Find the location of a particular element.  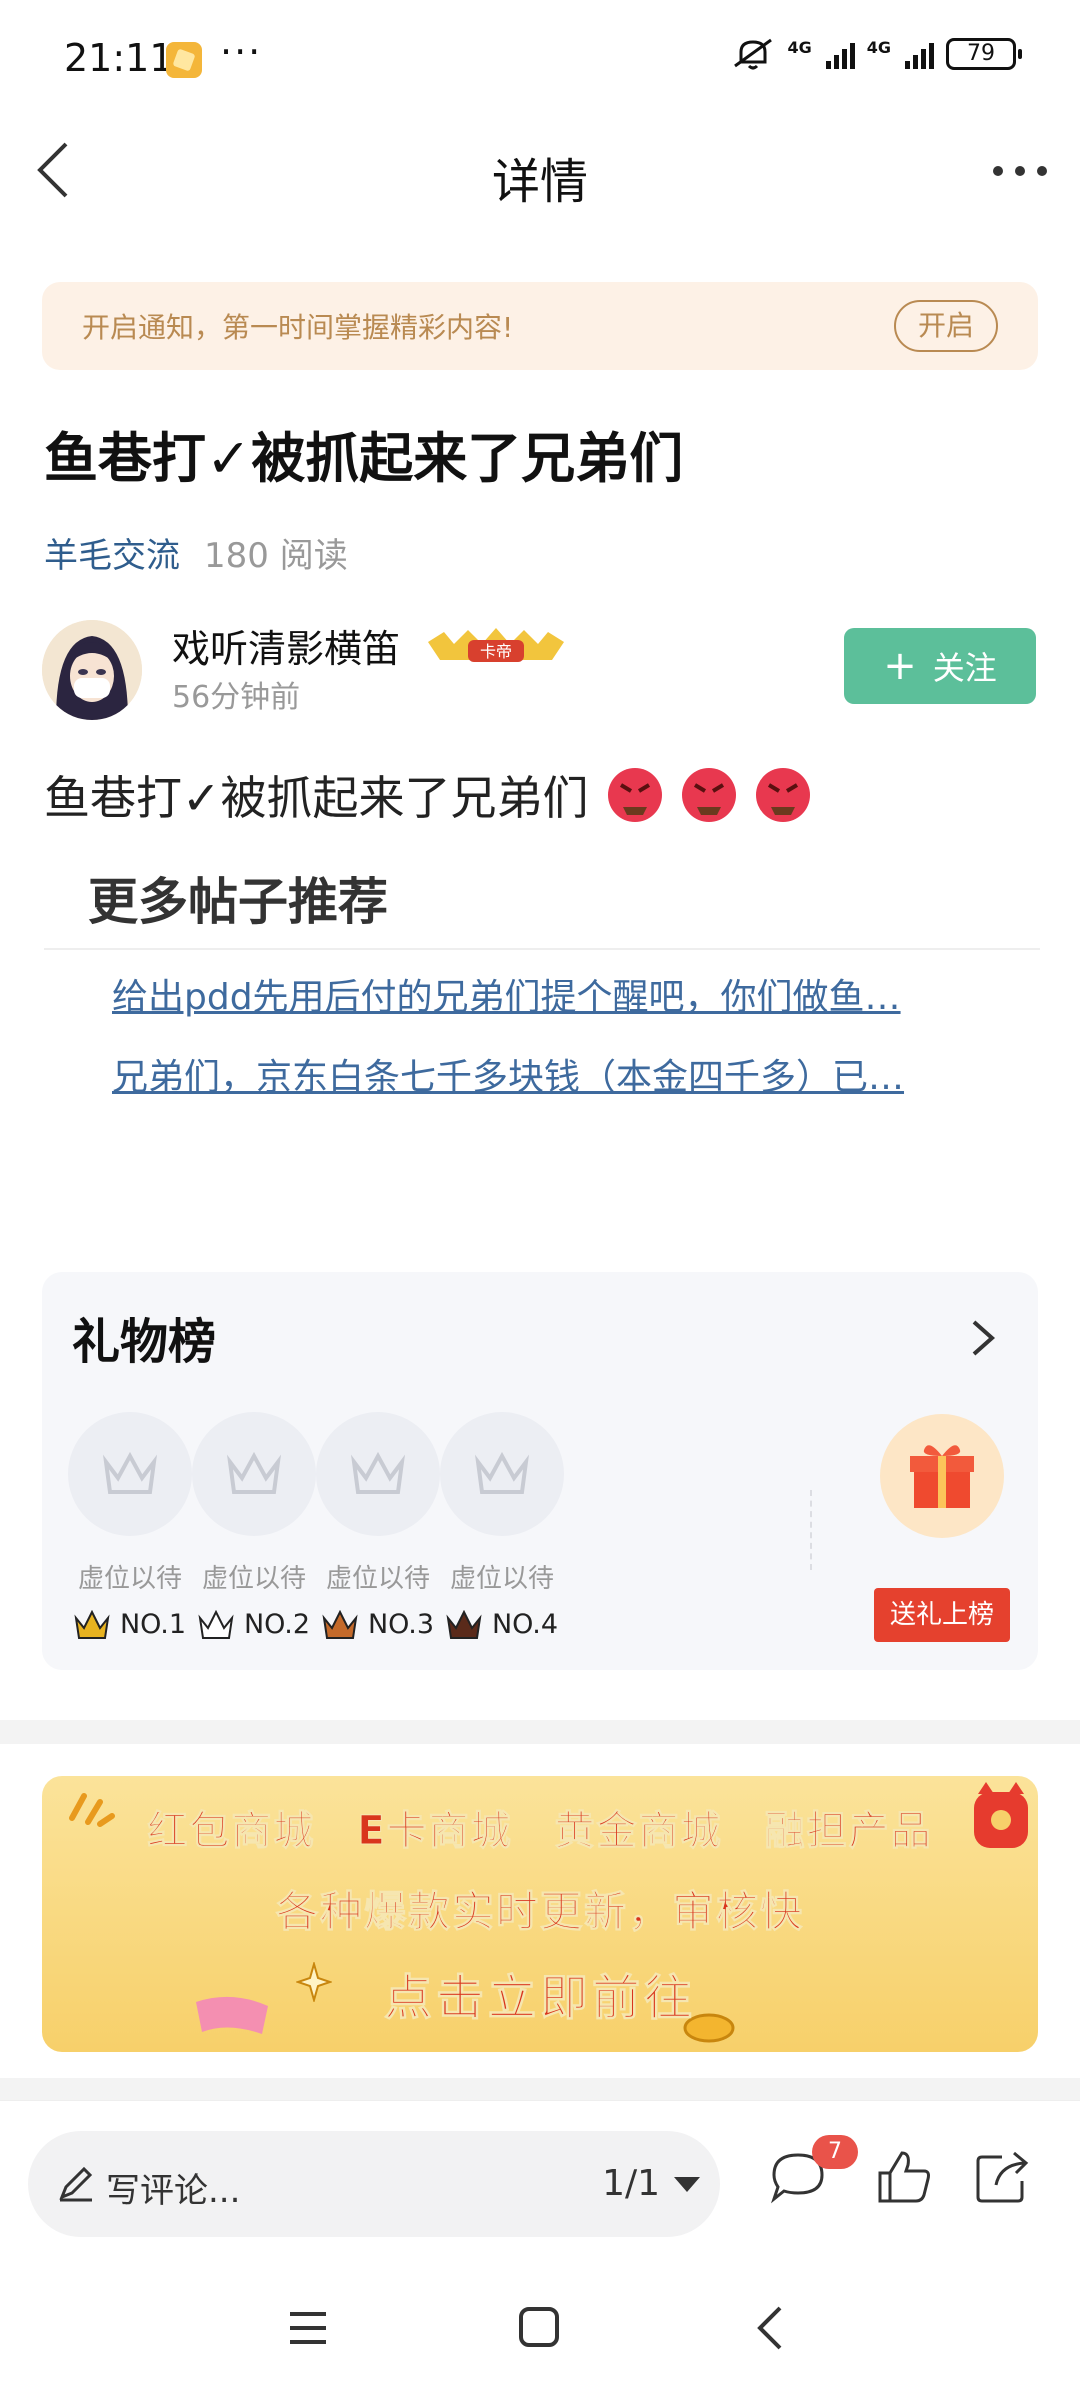

more-dots-icon is located at coordinates (1020, 171).